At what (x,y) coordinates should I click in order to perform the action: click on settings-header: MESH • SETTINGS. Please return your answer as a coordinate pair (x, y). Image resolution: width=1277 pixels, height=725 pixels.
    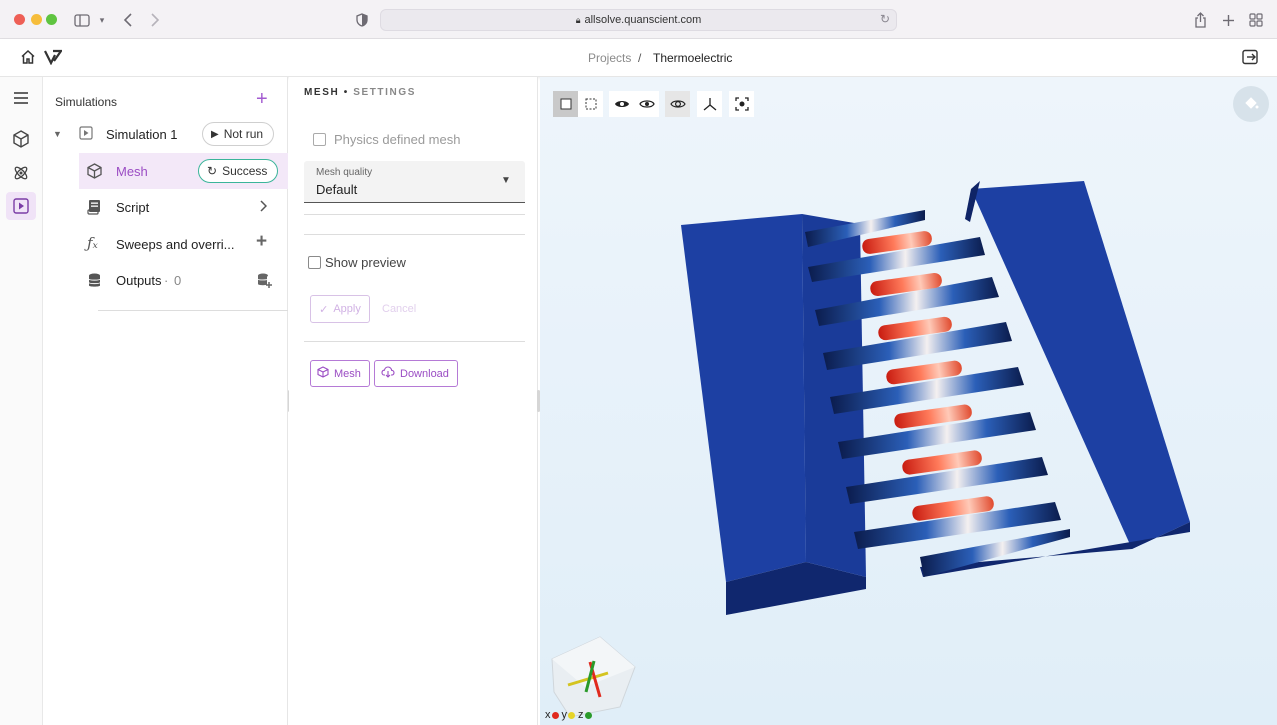
    Looking at the image, I should click on (360, 92).